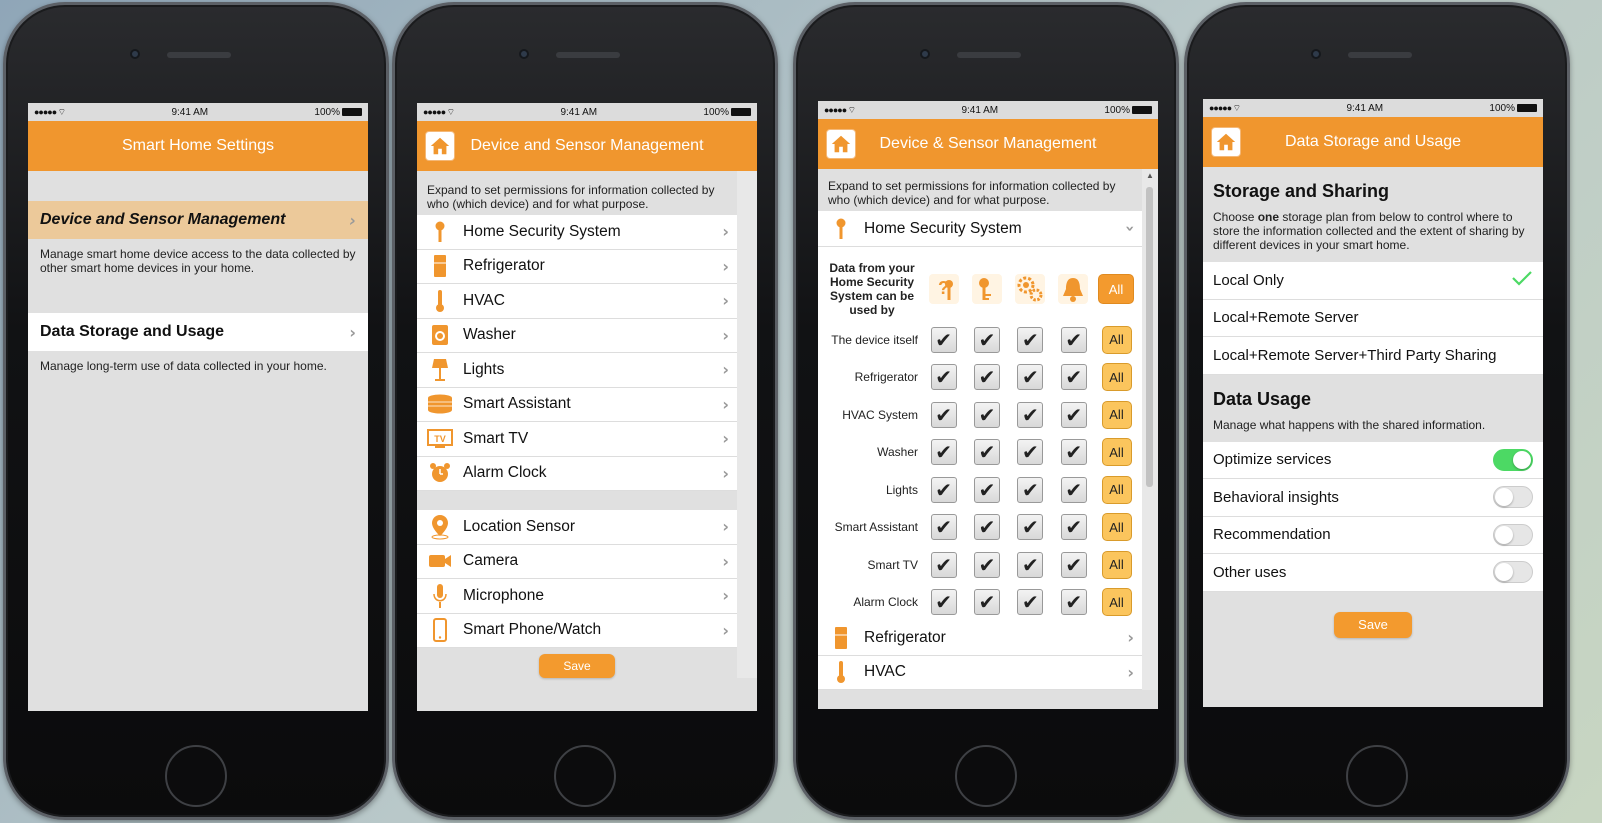 The width and height of the screenshot is (1602, 823). I want to click on list-item: Home Security System ›, so click(577, 232).